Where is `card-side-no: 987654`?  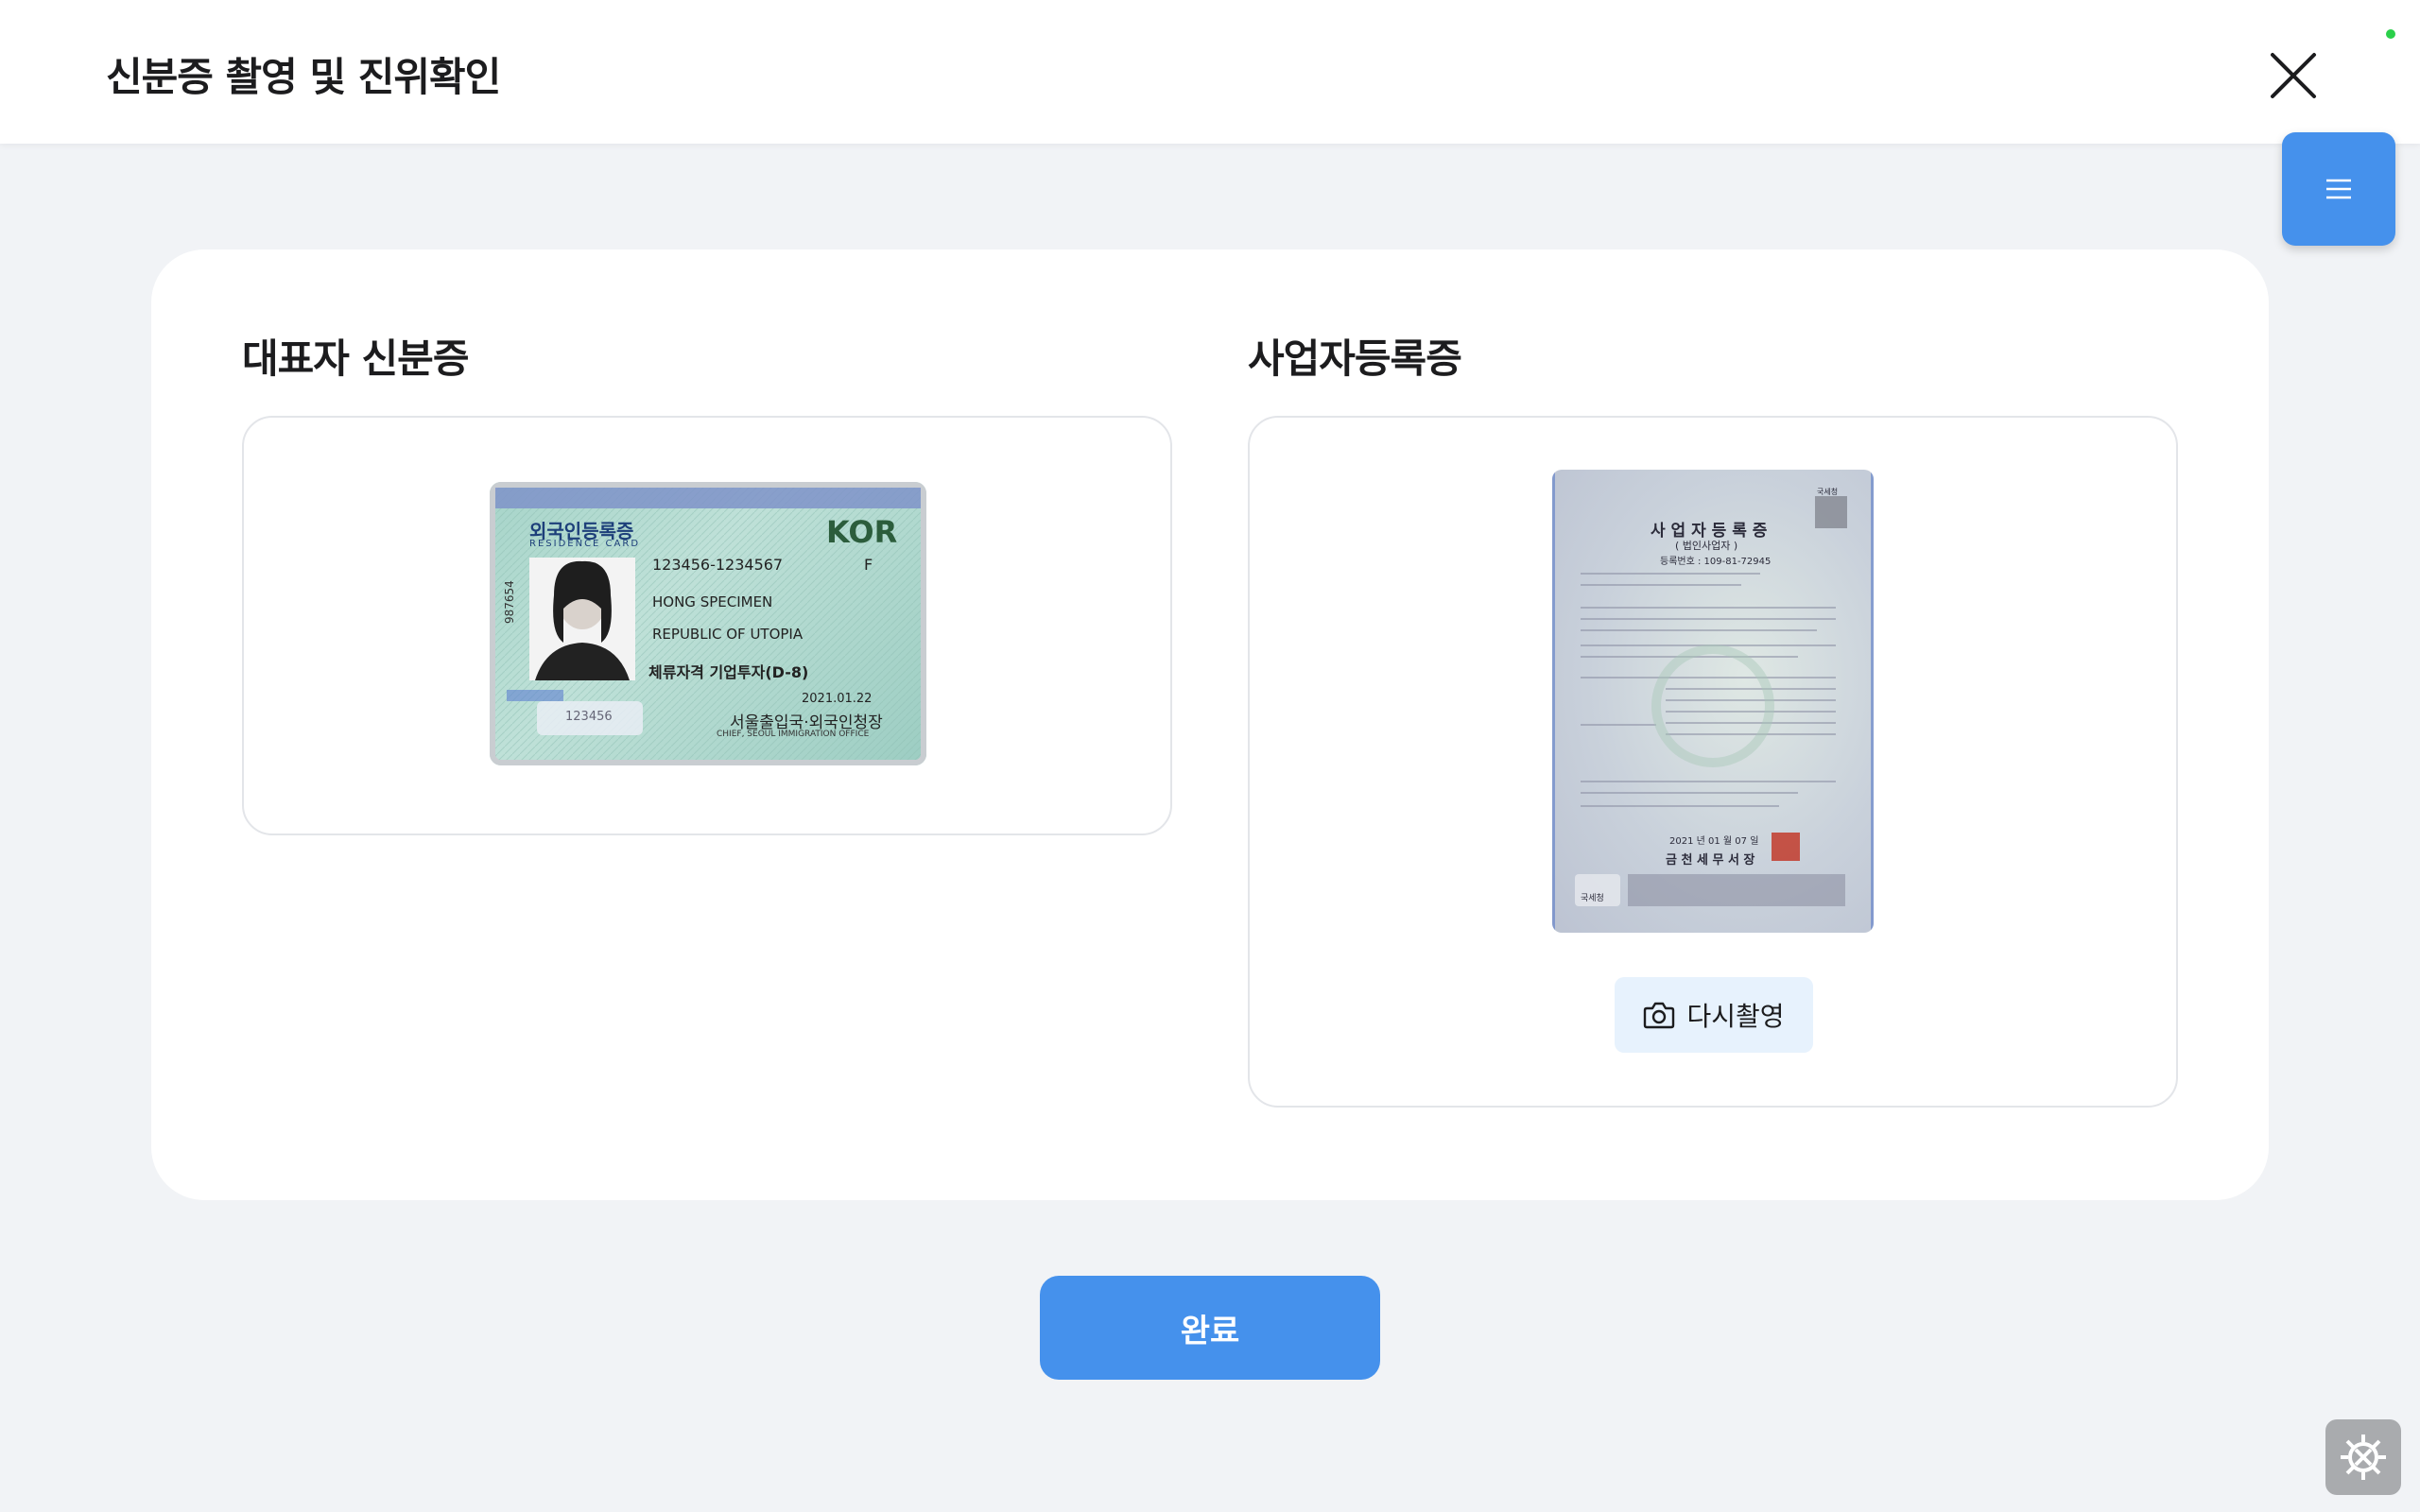
card-side-no: 987654 is located at coordinates (509, 602).